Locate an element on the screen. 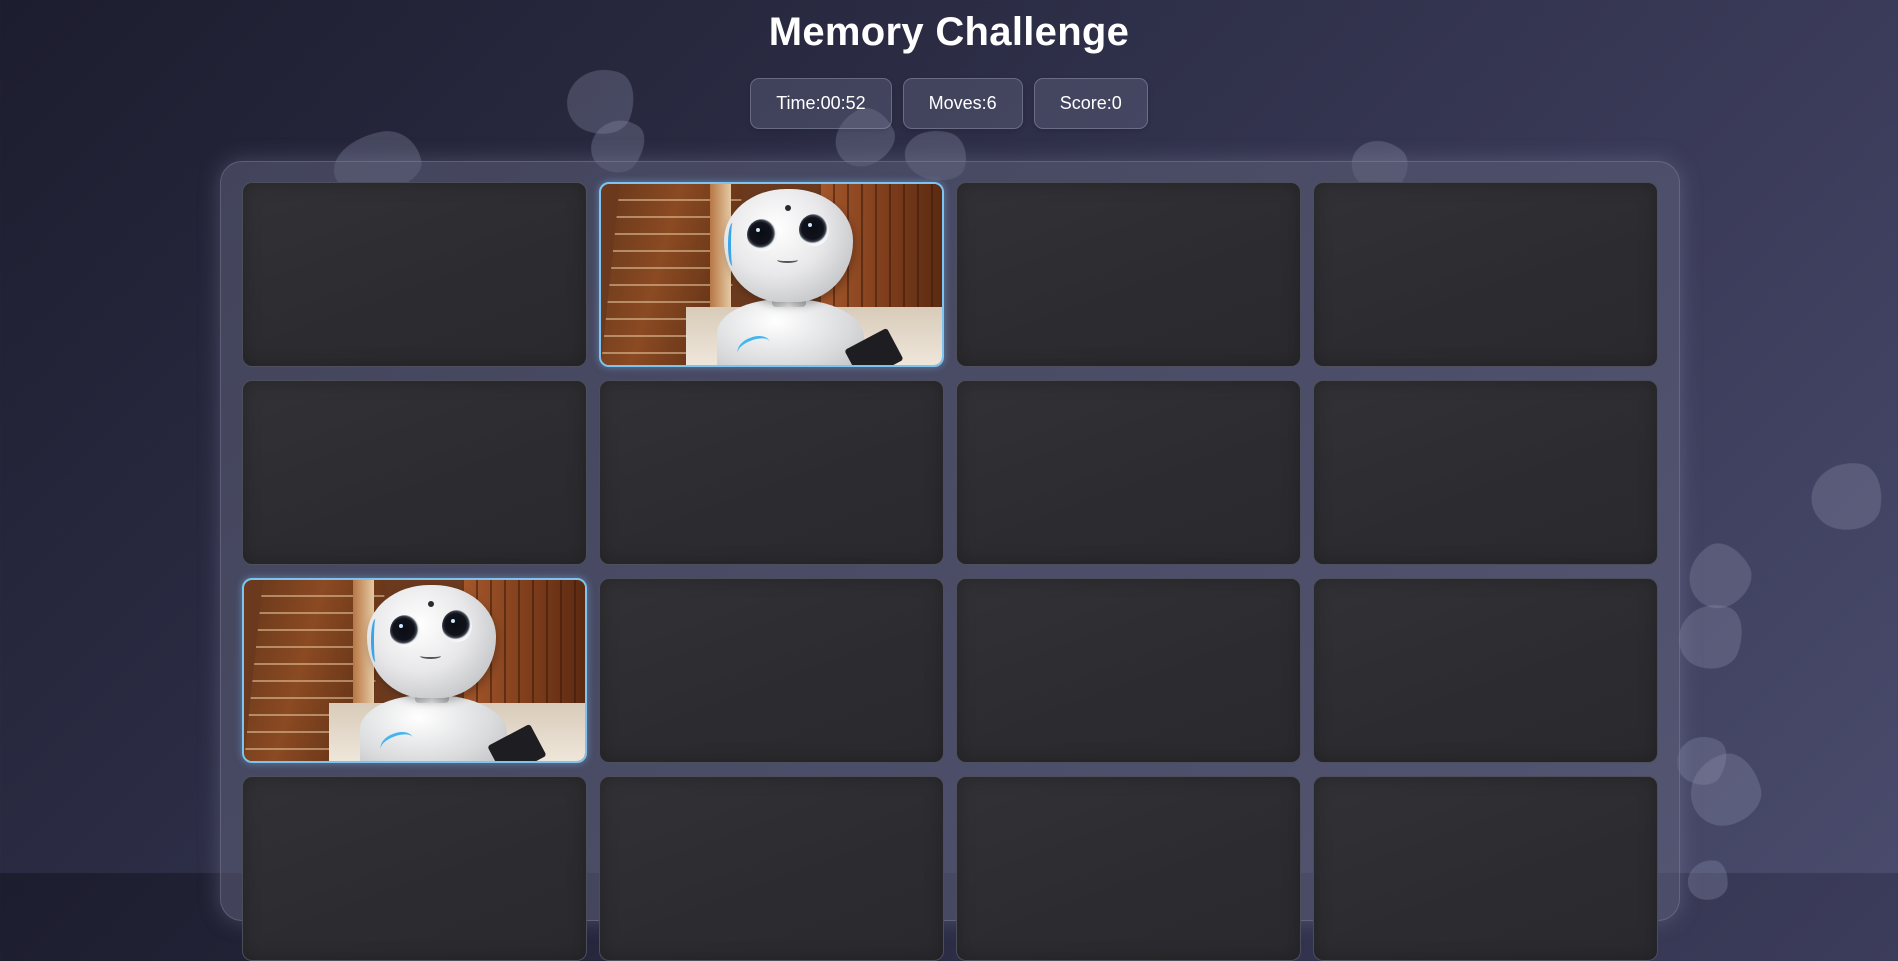  moves-counter: Moves6 is located at coordinates (962, 103).